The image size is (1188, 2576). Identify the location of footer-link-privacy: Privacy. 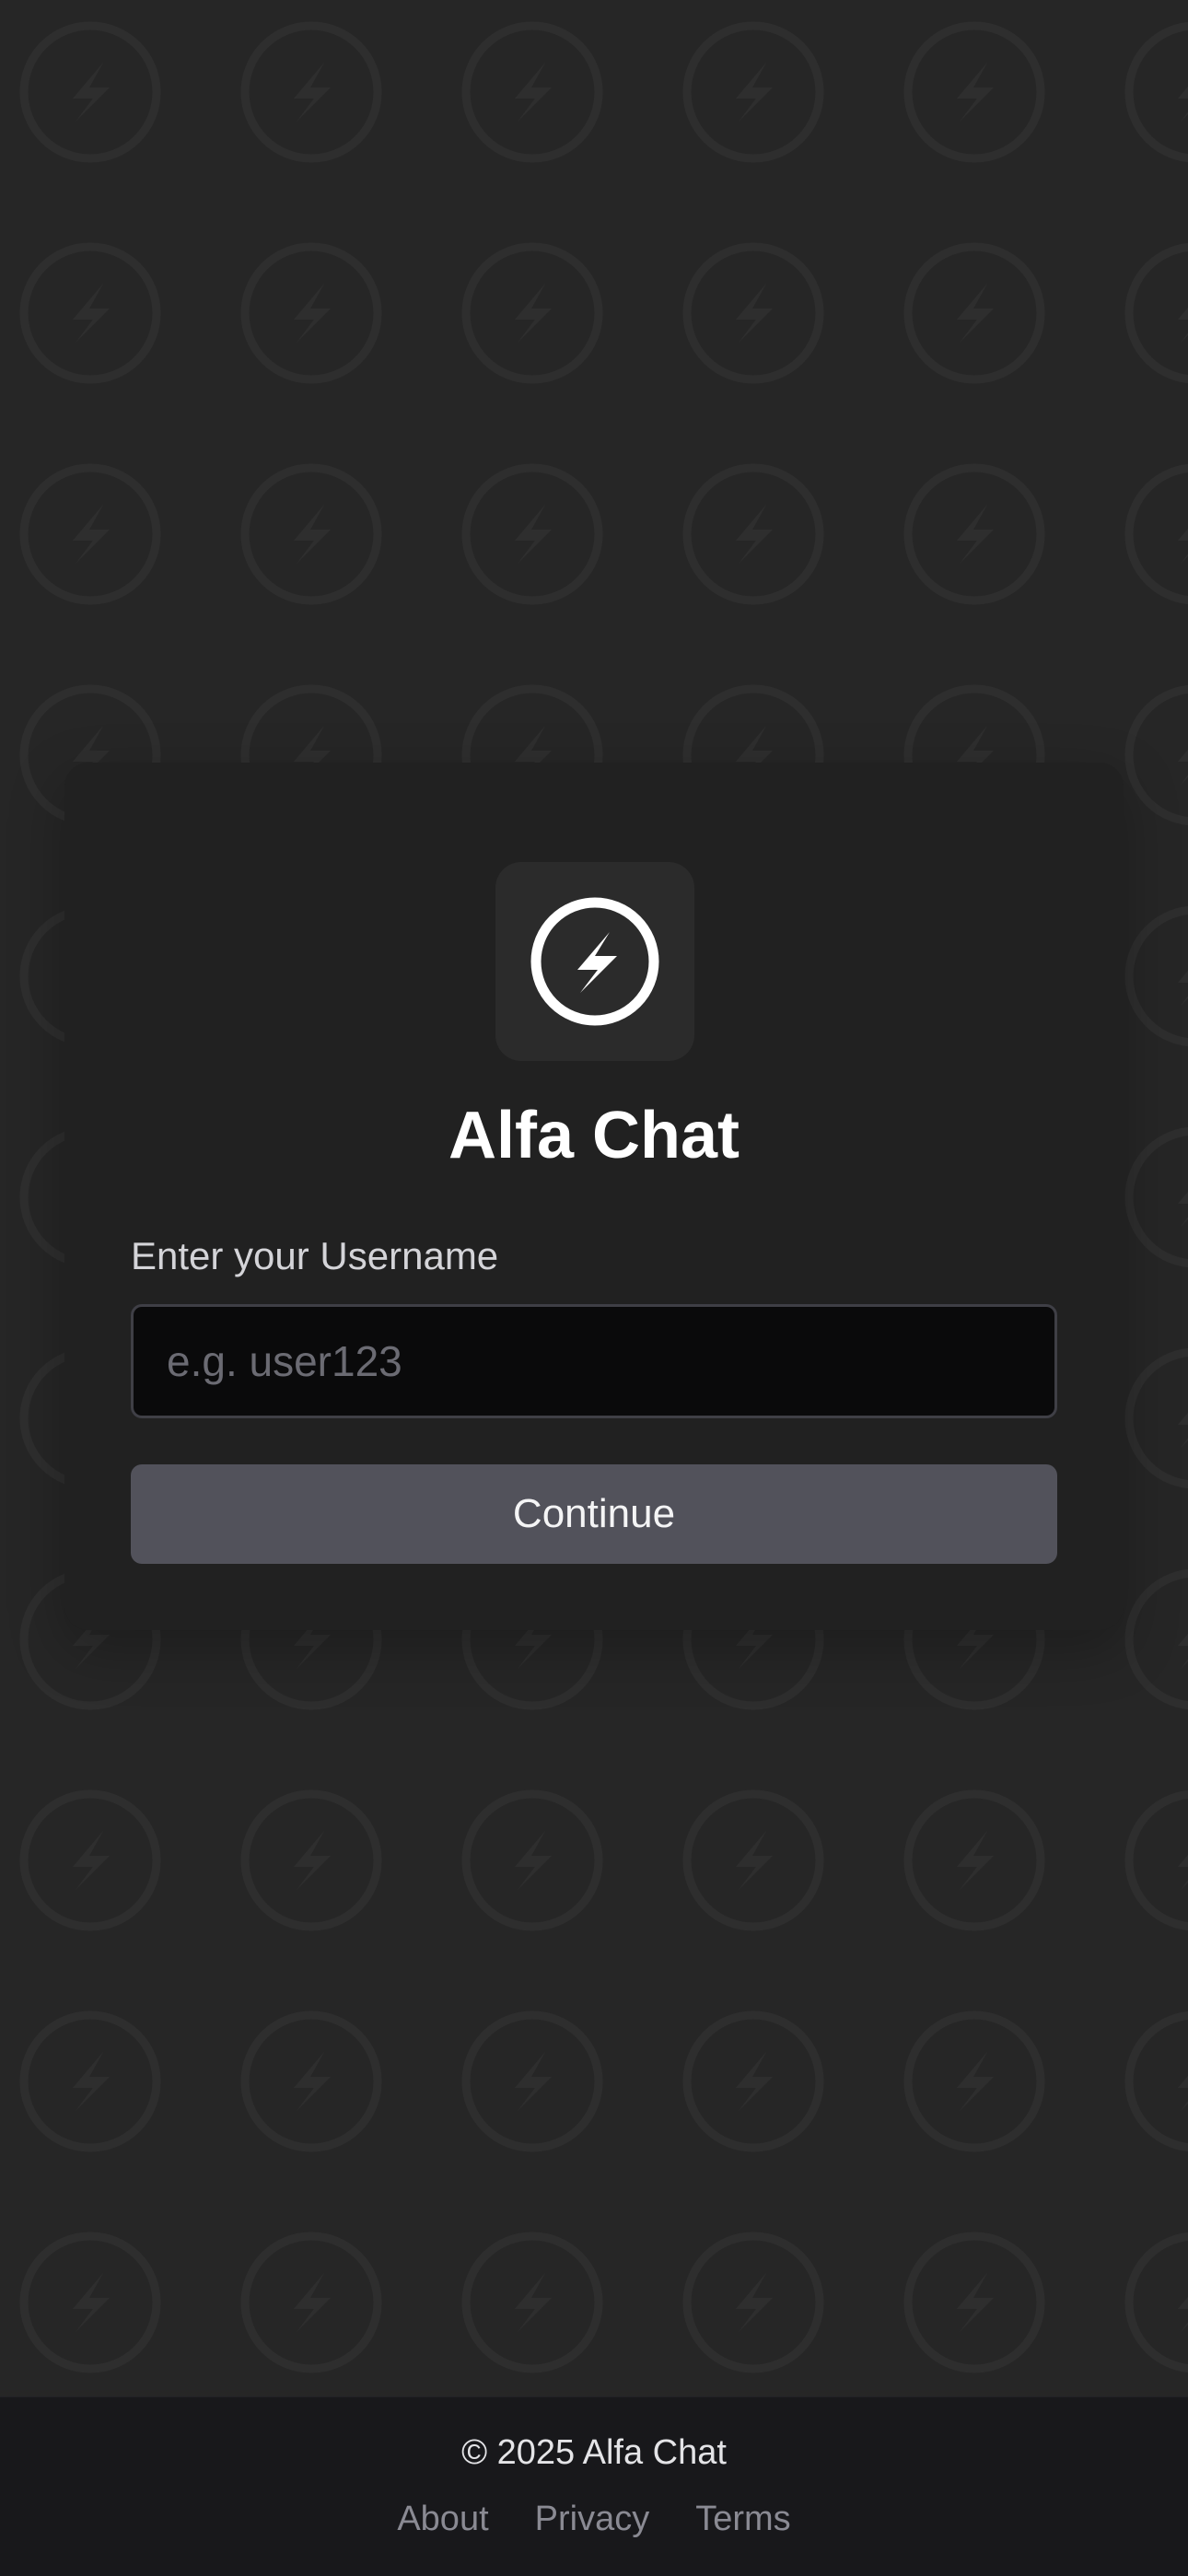
(592, 2519).